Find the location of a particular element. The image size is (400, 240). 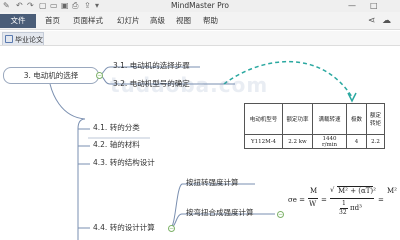

formula-equals: = is located at coordinates (324, 200).